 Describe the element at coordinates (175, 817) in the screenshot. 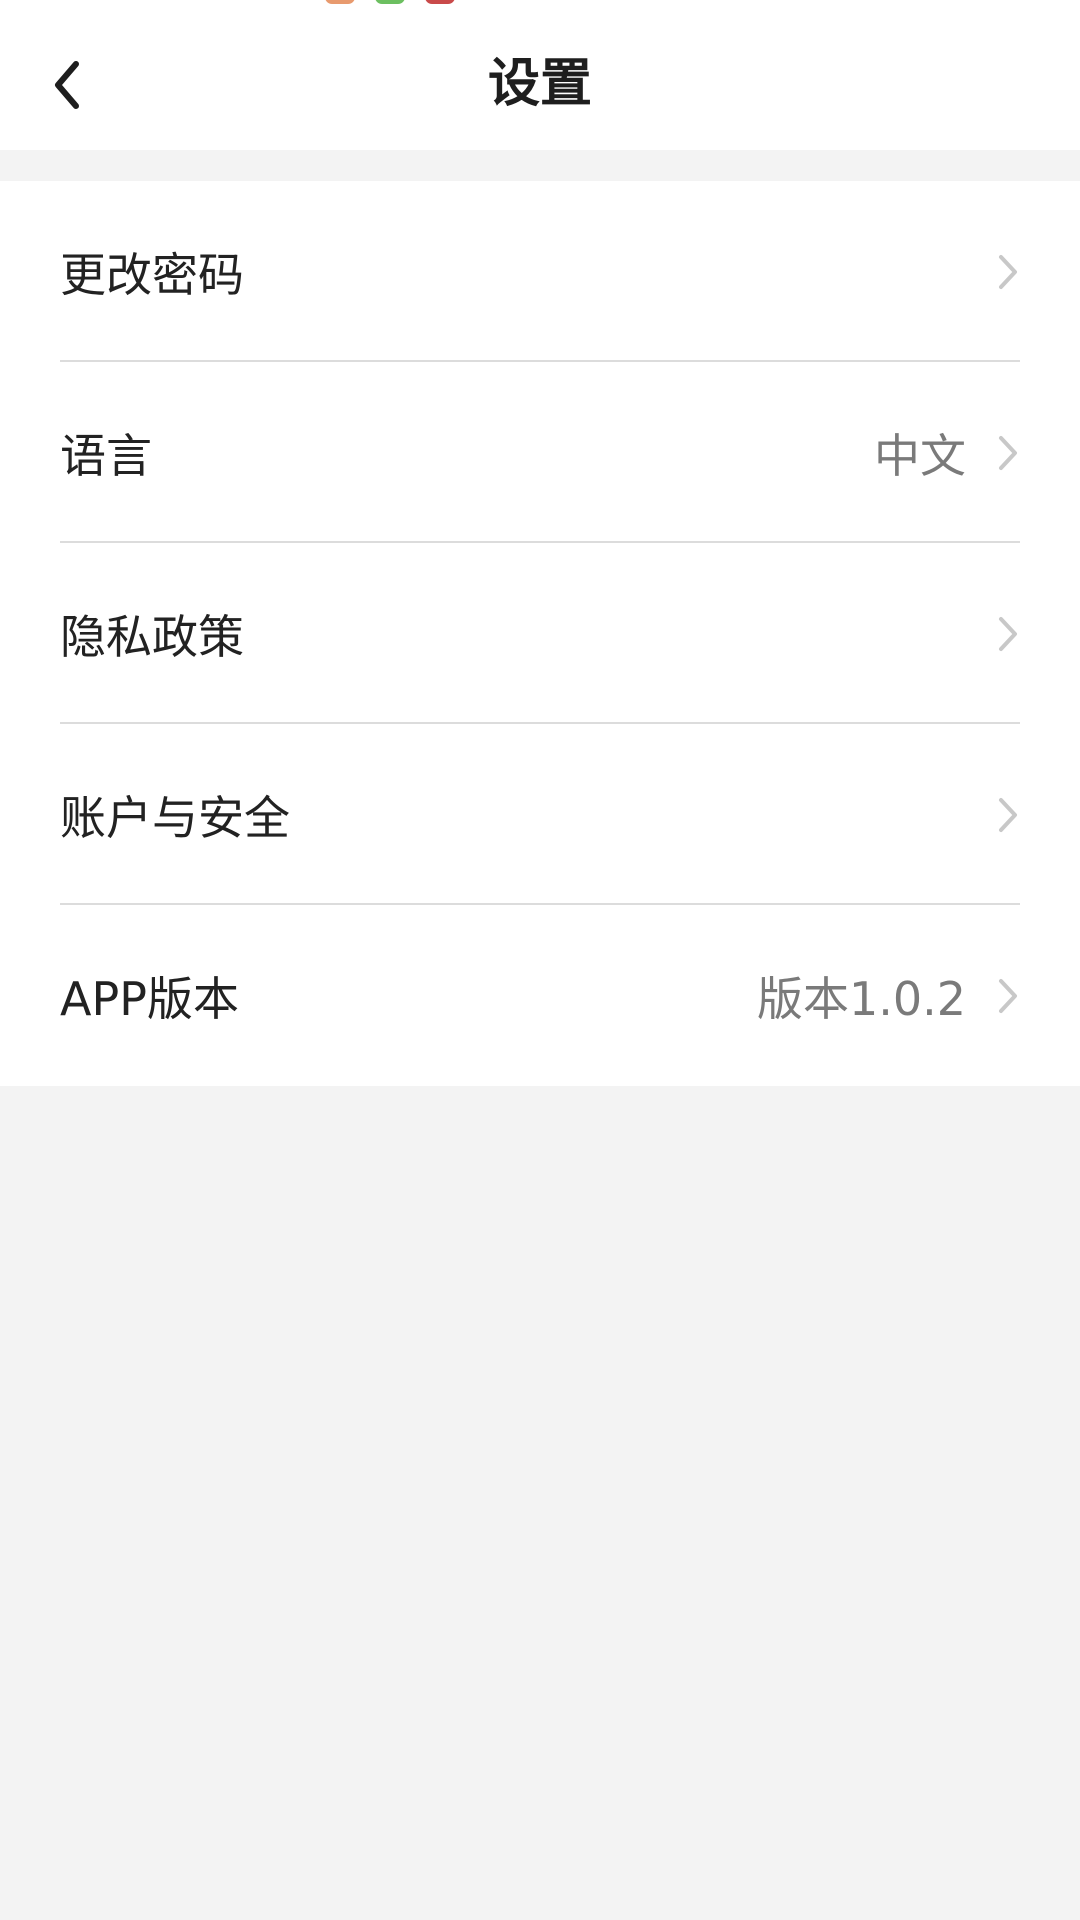

I see `settings-item-label: 账户与安全` at that location.